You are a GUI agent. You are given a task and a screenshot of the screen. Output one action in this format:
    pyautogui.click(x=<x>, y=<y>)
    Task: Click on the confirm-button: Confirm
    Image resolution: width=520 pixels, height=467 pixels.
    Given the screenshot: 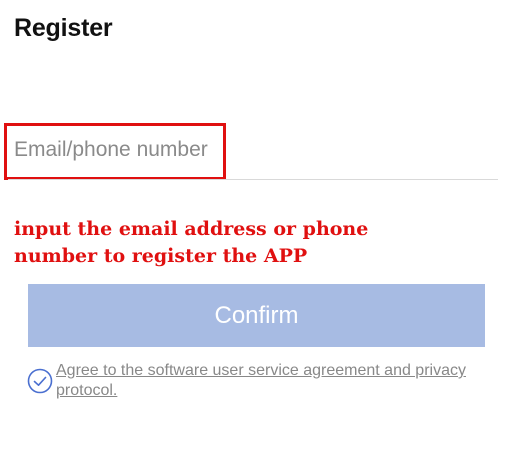 What is the action you would take?
    pyautogui.click(x=256, y=315)
    